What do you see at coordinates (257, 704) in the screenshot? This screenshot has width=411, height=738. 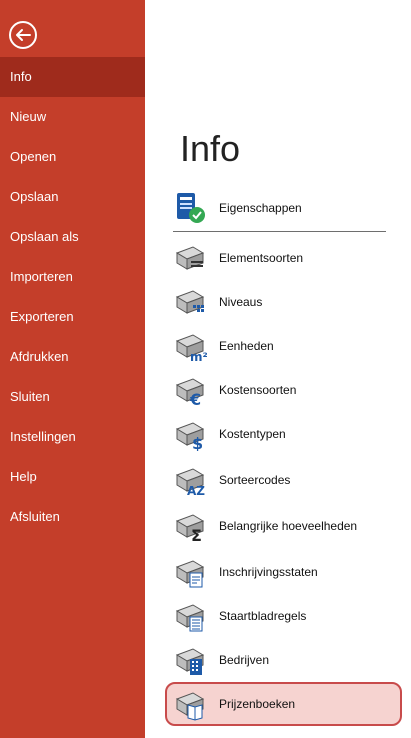 I see `prijzenboeken-label: Prijzenboeken` at bounding box center [257, 704].